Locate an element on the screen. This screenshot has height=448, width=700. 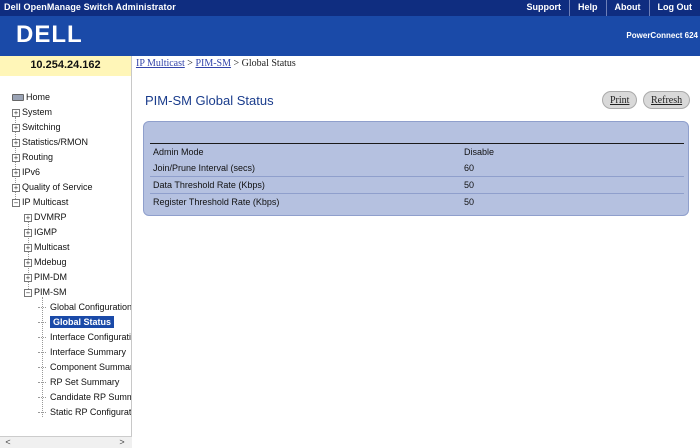
support-link: Support is located at coordinates (543, 8).